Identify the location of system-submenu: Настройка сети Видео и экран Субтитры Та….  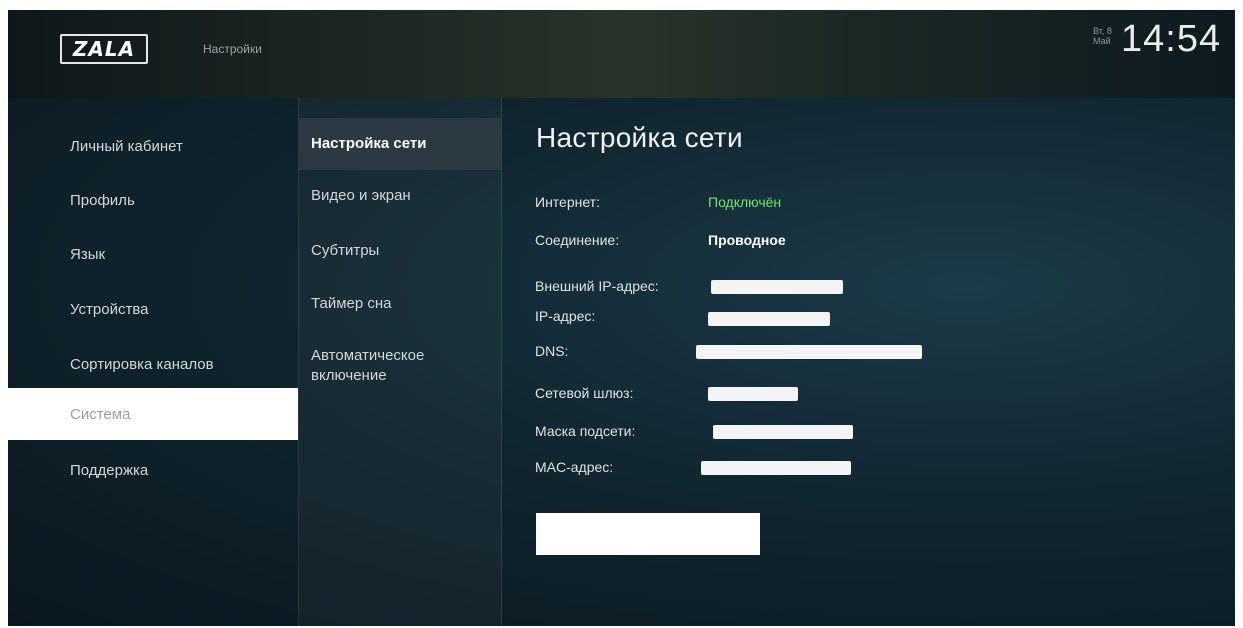
(400, 362).